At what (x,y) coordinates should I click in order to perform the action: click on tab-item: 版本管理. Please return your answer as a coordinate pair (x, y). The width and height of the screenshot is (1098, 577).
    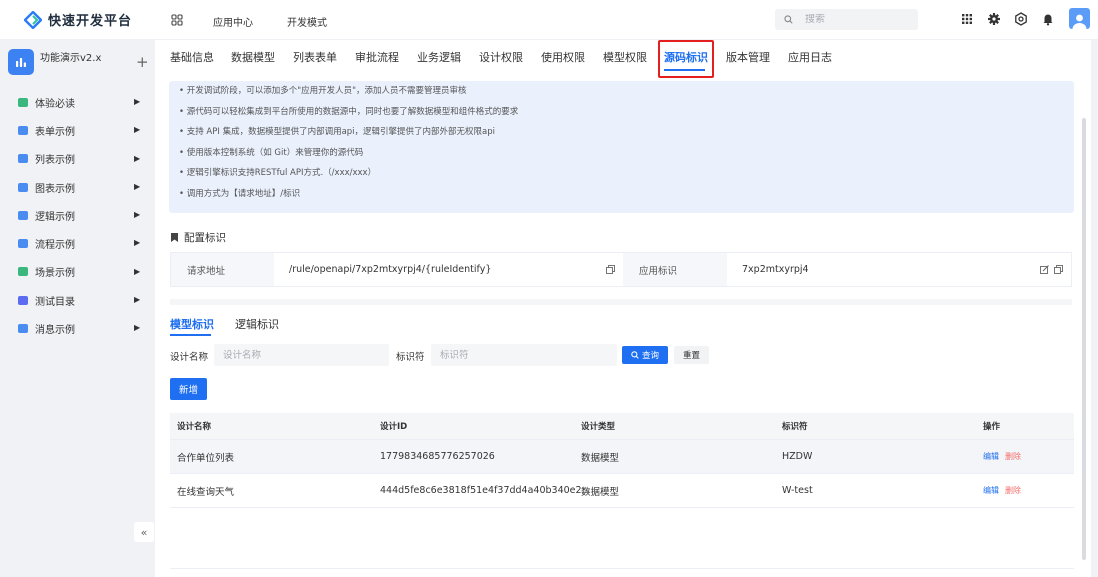
    Looking at the image, I should click on (748, 57).